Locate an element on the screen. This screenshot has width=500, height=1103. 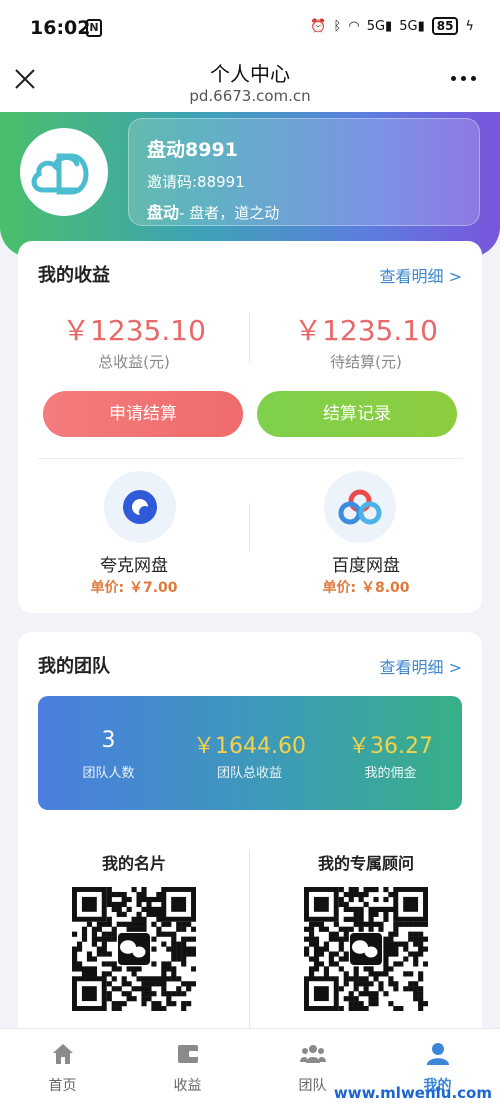
baidu-name: 百度网盘 is located at coordinates (366, 566).